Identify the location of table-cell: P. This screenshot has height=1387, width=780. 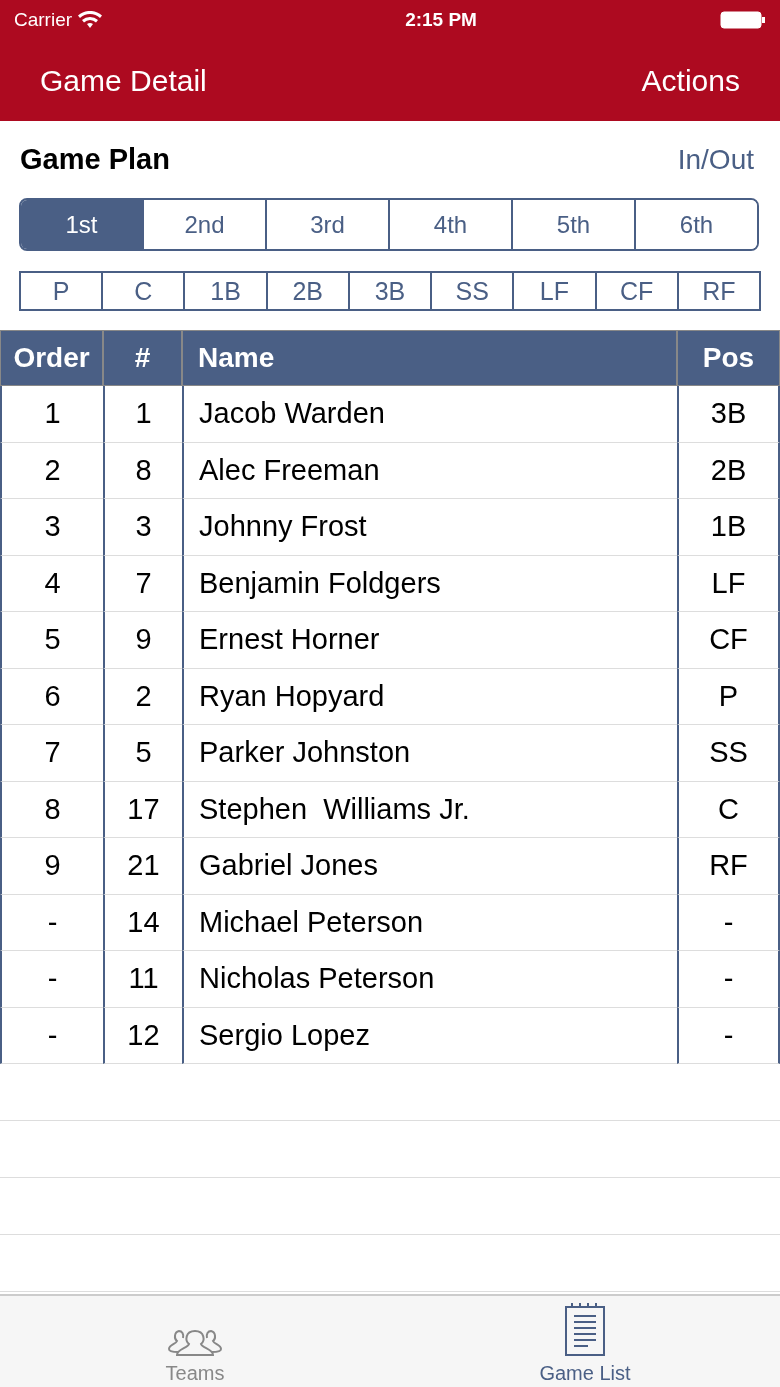
(728, 696).